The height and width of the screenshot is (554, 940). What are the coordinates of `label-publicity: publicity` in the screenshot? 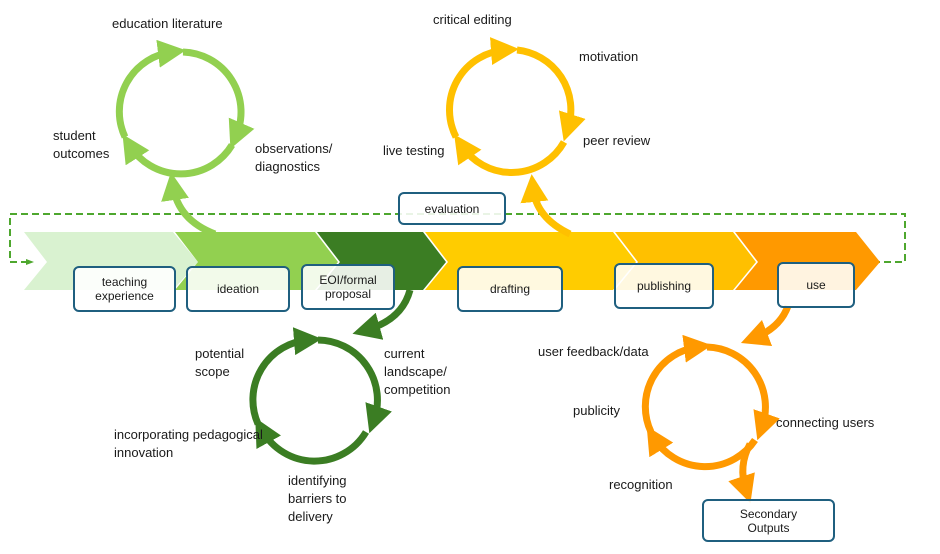 It's located at (596, 410).